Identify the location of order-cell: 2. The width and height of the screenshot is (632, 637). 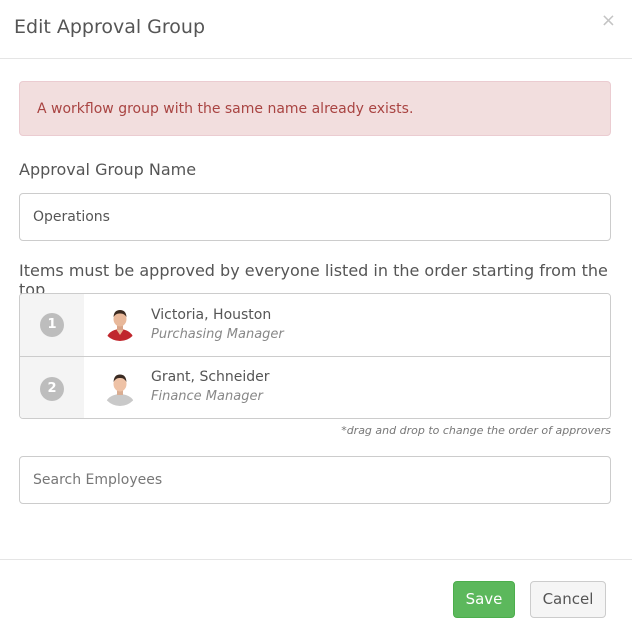
(52, 387).